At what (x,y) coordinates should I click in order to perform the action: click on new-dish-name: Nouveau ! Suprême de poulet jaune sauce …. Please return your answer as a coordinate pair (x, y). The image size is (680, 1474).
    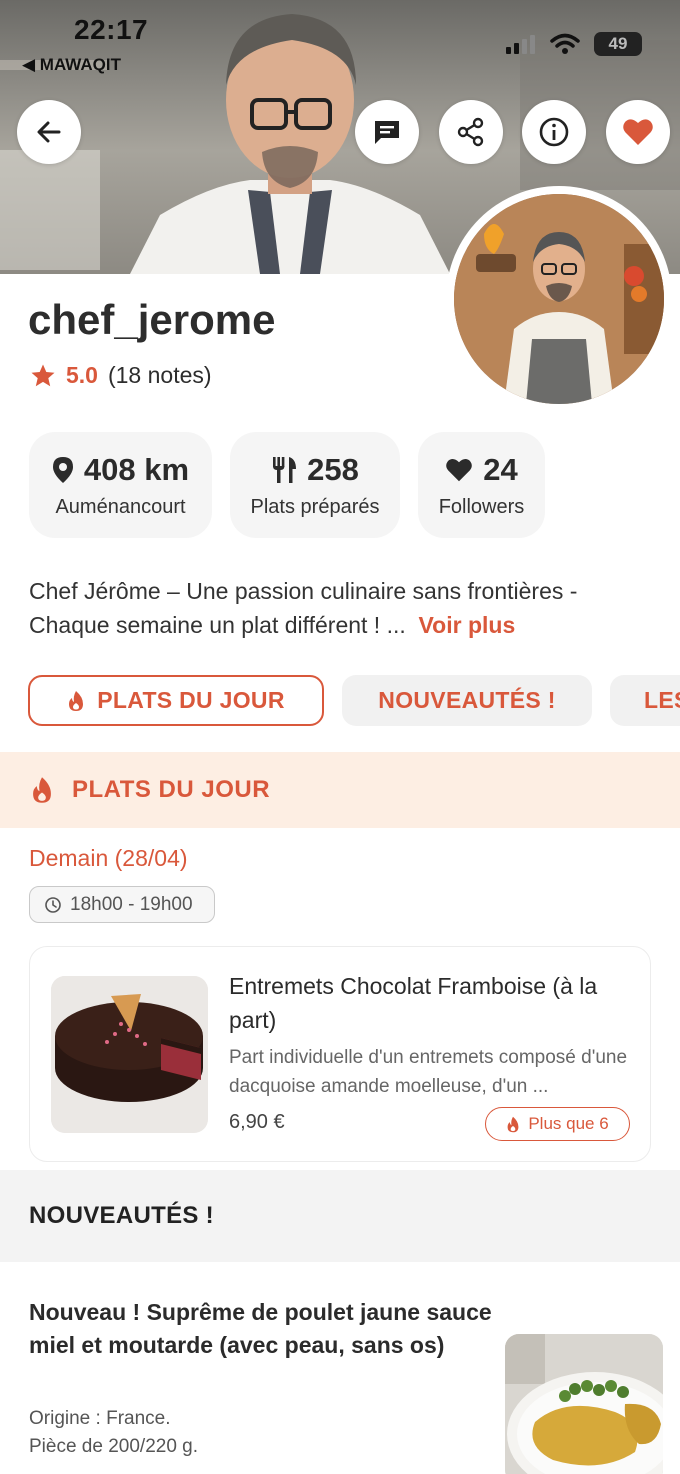
    Looking at the image, I should click on (264, 1329).